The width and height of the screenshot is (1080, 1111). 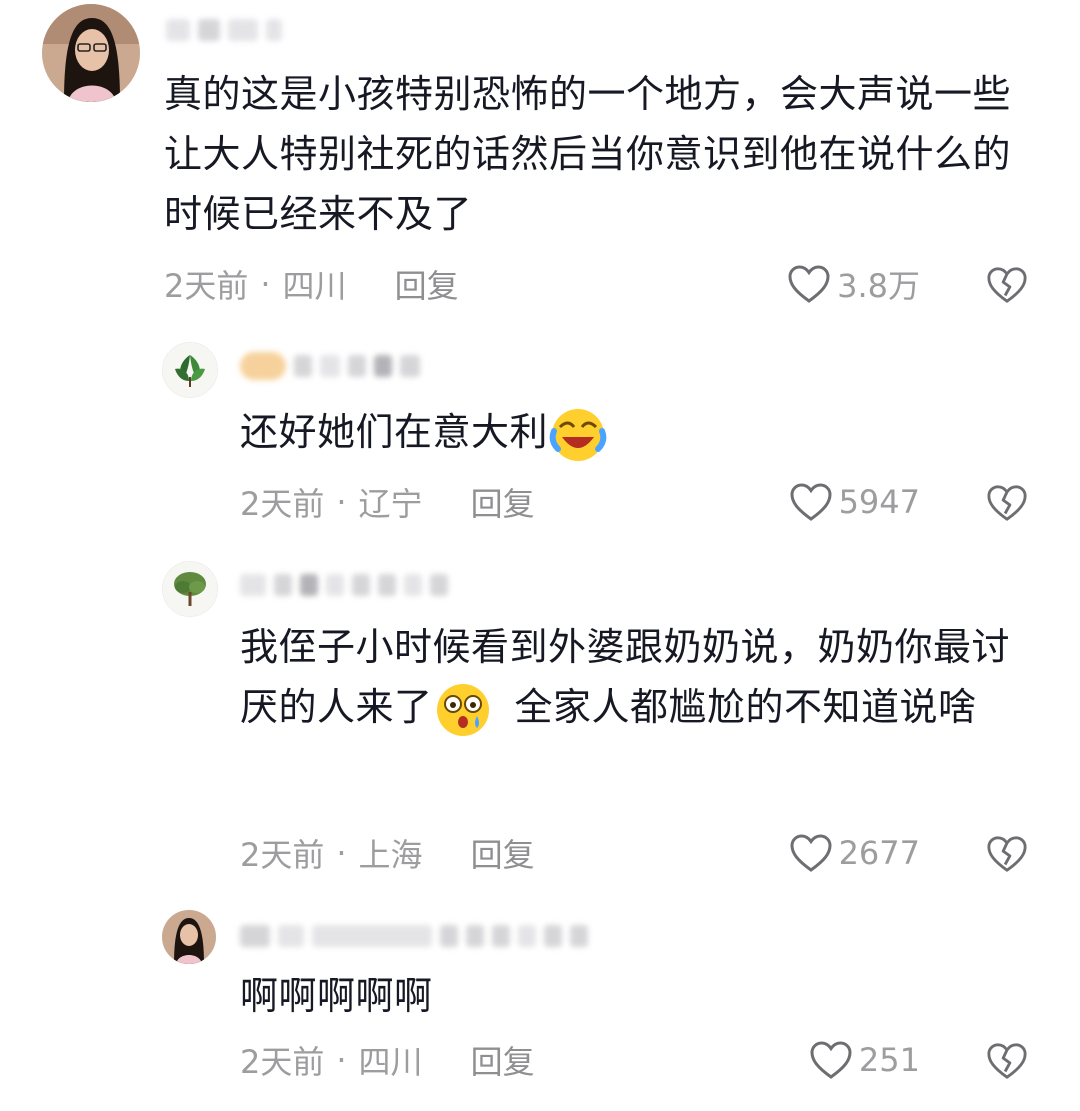 I want to click on comment-text: 还好她们在意大利, so click(x=394, y=432).